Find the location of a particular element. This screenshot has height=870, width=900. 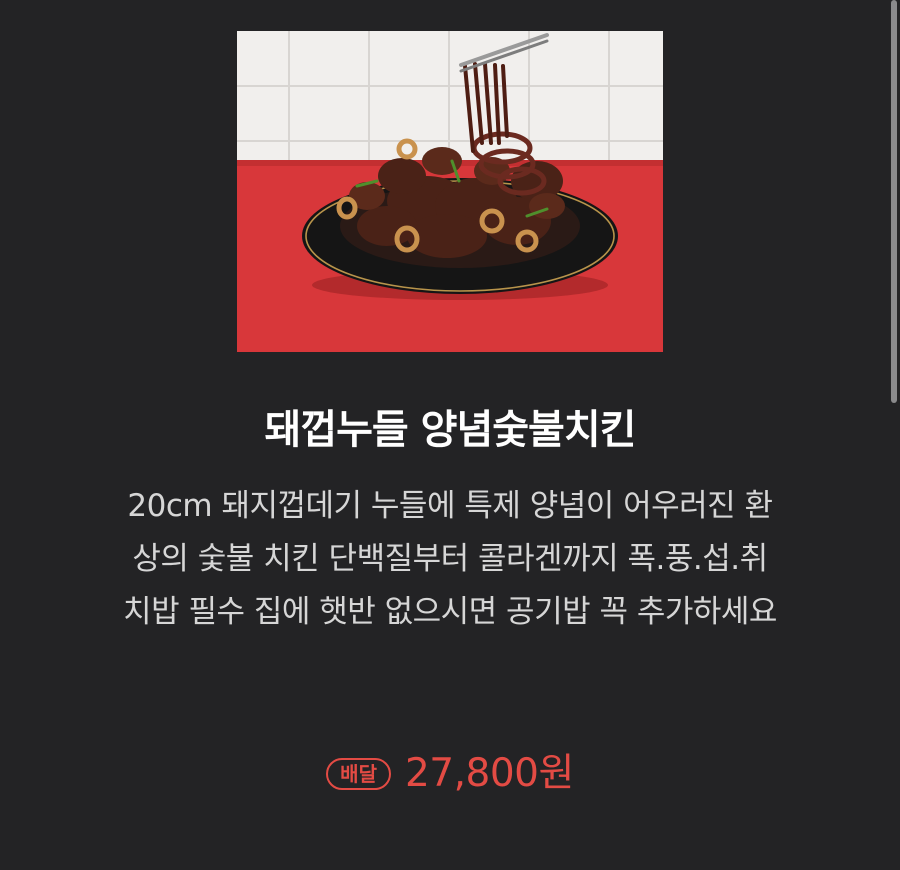

product-price: 27,800원 is located at coordinates (489, 773).